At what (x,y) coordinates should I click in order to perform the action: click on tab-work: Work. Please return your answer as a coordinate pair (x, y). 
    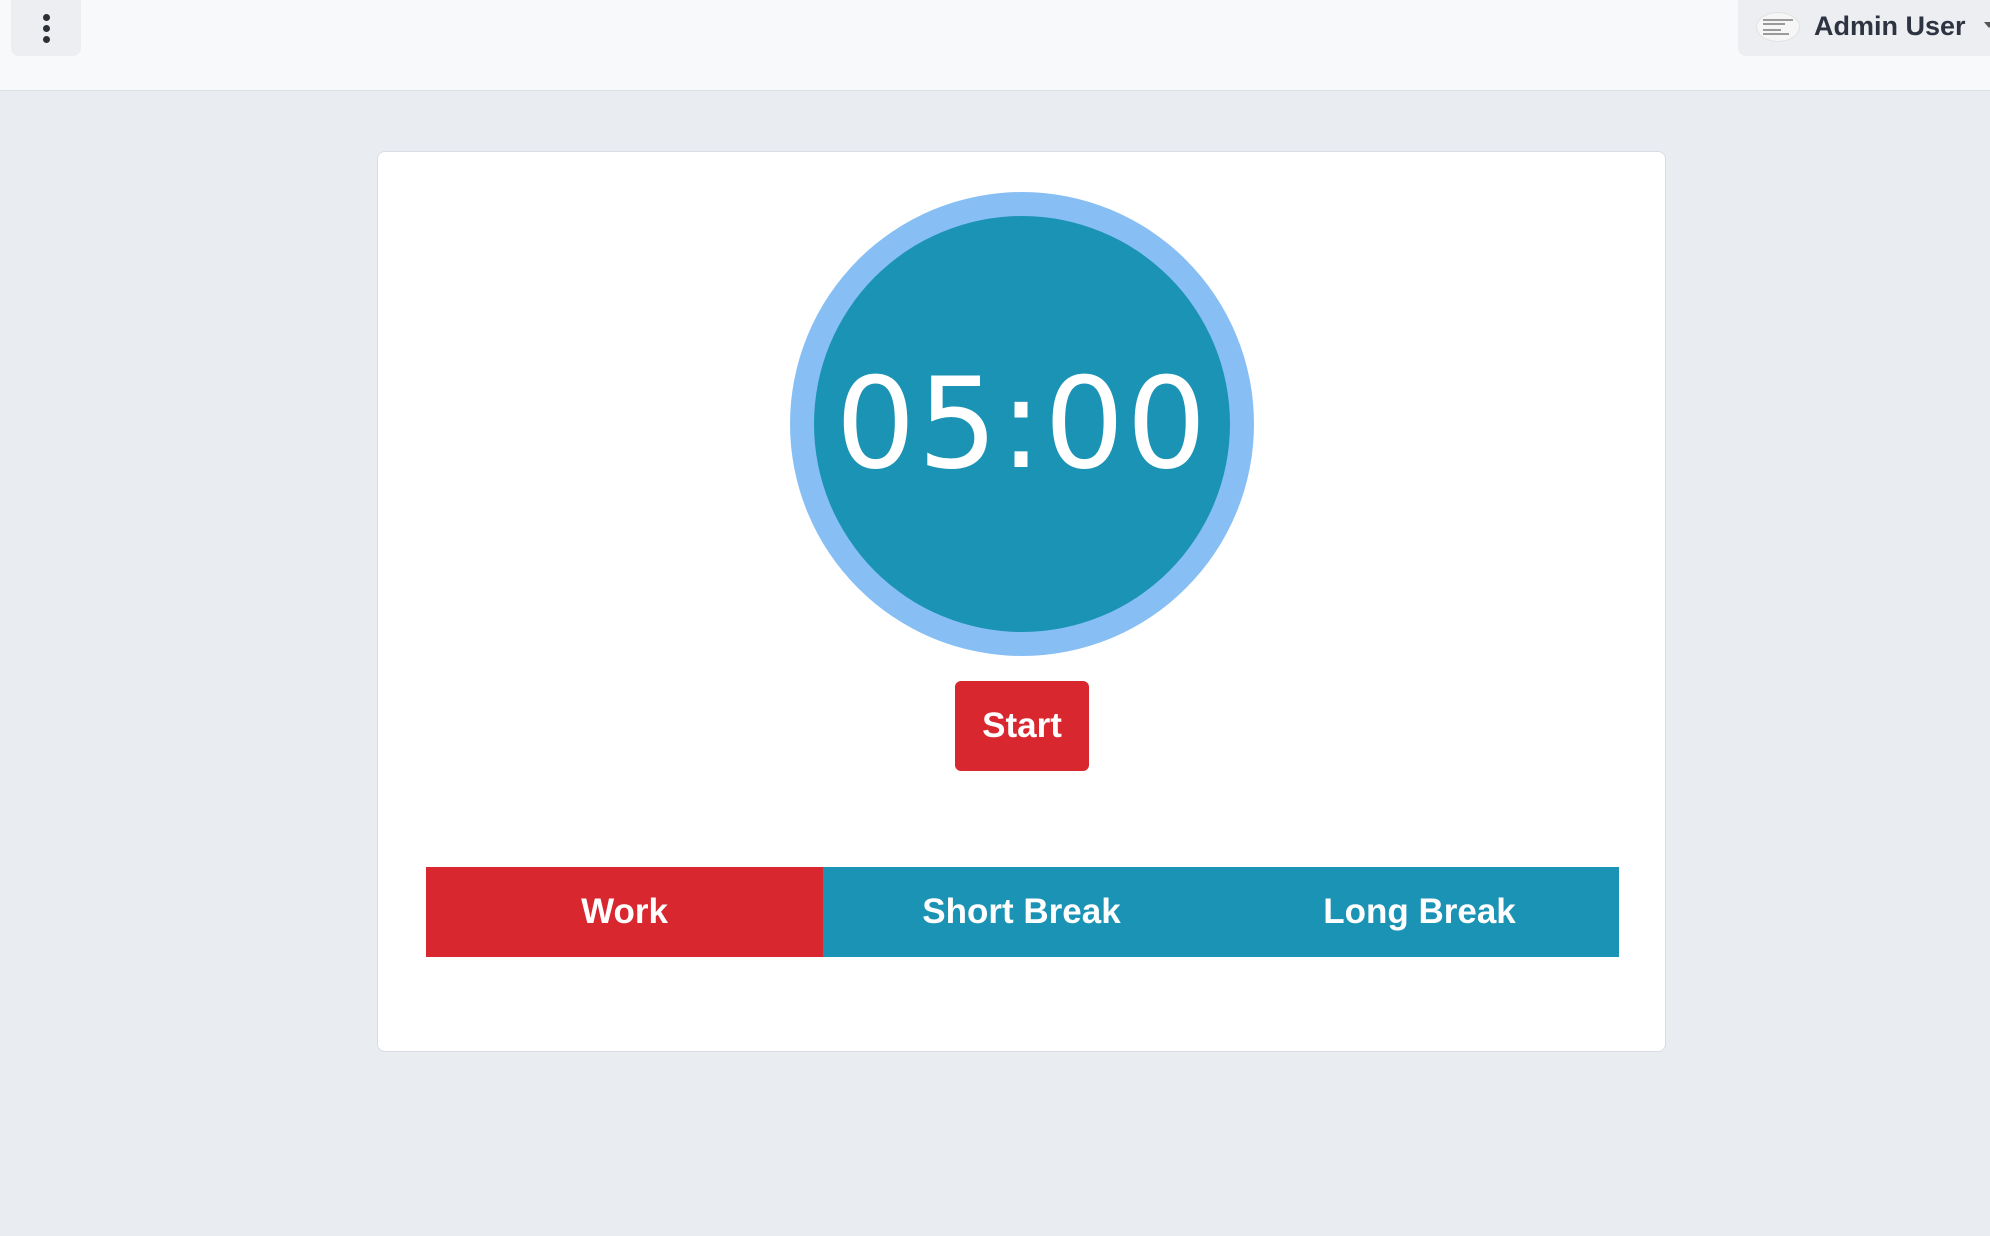
    Looking at the image, I should click on (624, 912).